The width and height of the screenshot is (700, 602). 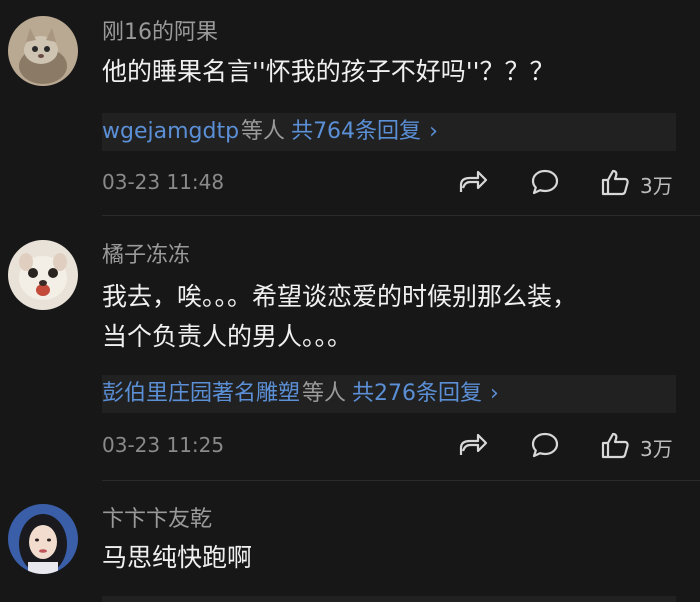 I want to click on replies-preview: 彭伯里庄园著名雕塑等人 共276条回复 ›, so click(x=389, y=394).